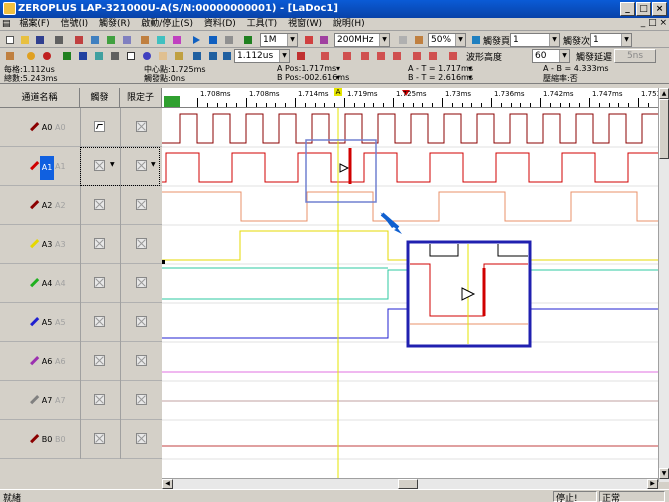  Describe the element at coordinates (338, 77) in the screenshot. I see `cursor-b-dropdown: ▾` at that location.